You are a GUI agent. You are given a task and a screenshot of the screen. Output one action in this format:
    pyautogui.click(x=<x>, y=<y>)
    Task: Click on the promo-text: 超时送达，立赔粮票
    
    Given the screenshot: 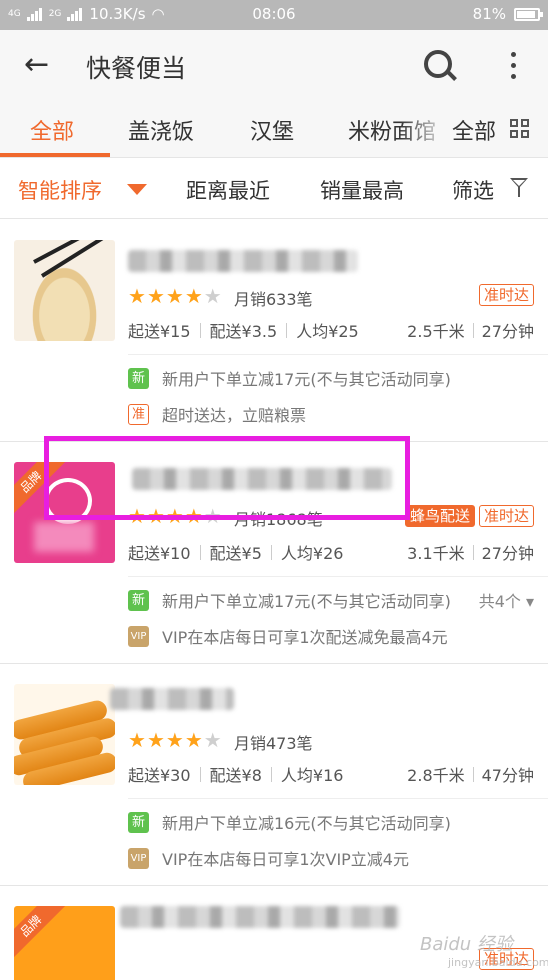 What is the action you would take?
    pyautogui.click(x=234, y=415)
    